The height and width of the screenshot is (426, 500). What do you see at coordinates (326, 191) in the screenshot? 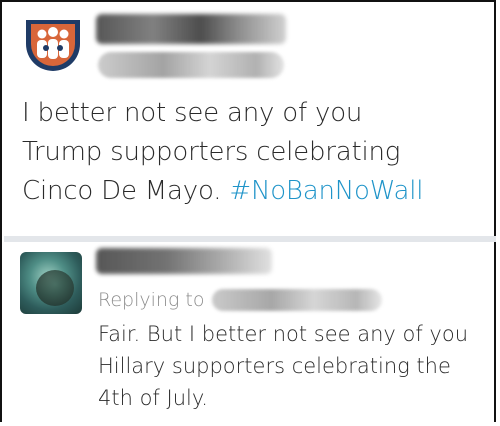
I see `hashtag-link: #NoBanNoWall` at bounding box center [326, 191].